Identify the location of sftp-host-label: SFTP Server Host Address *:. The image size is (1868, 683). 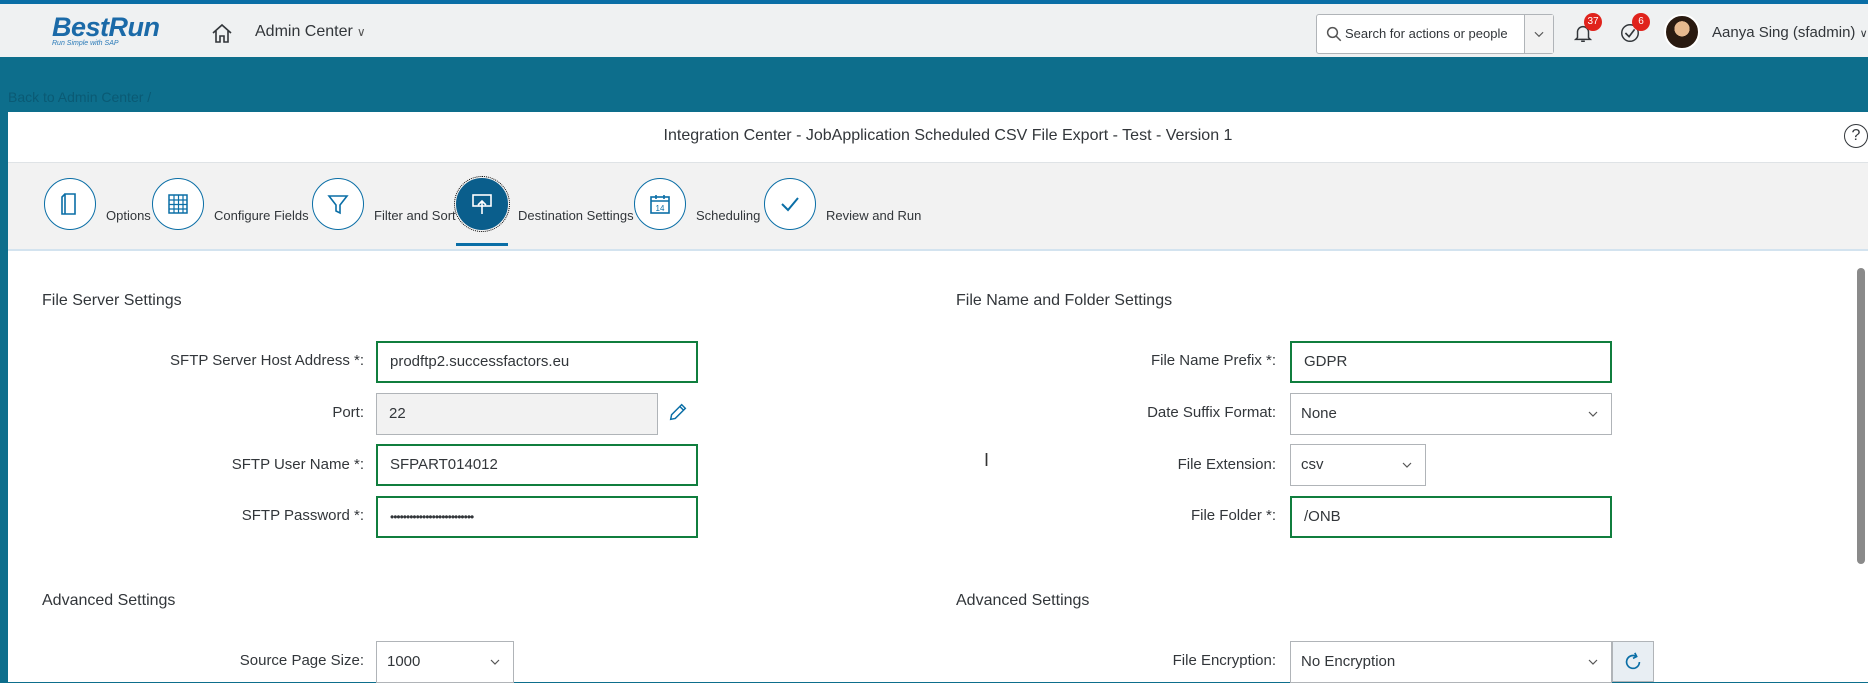
(267, 360).